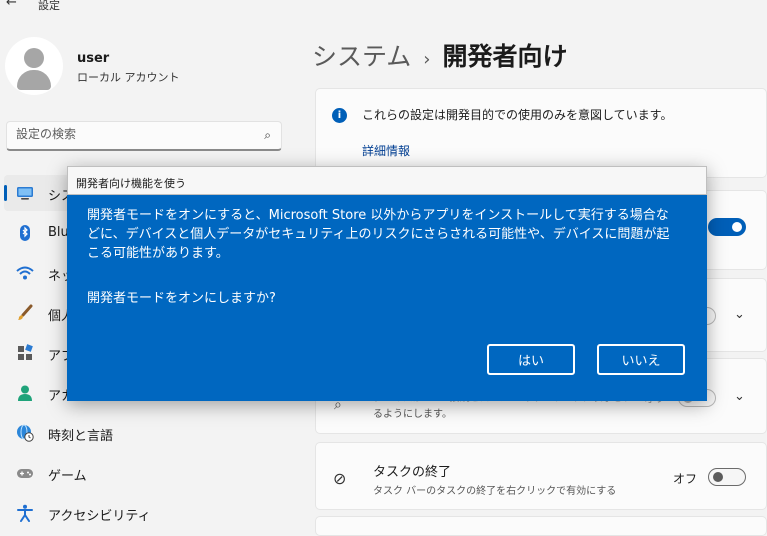 The height and width of the screenshot is (536, 767). What do you see at coordinates (387, 180) in the screenshot?
I see `dialog-title-bar: 開発者向け機能を使う` at bounding box center [387, 180].